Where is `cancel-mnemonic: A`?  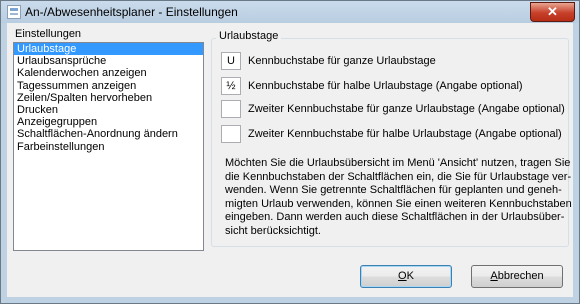
cancel-mnemonic: A is located at coordinates (494, 276).